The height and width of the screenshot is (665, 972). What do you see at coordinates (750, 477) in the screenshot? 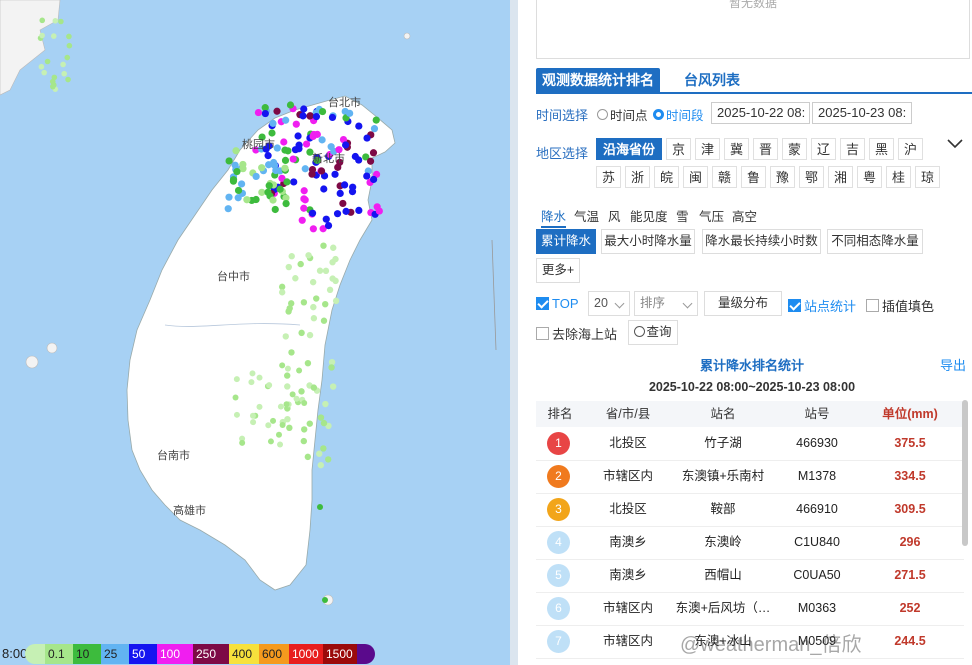
I see `table-row: 2 市辖区内 东澳镇+乐南村 M1378 334.5` at bounding box center [750, 477].